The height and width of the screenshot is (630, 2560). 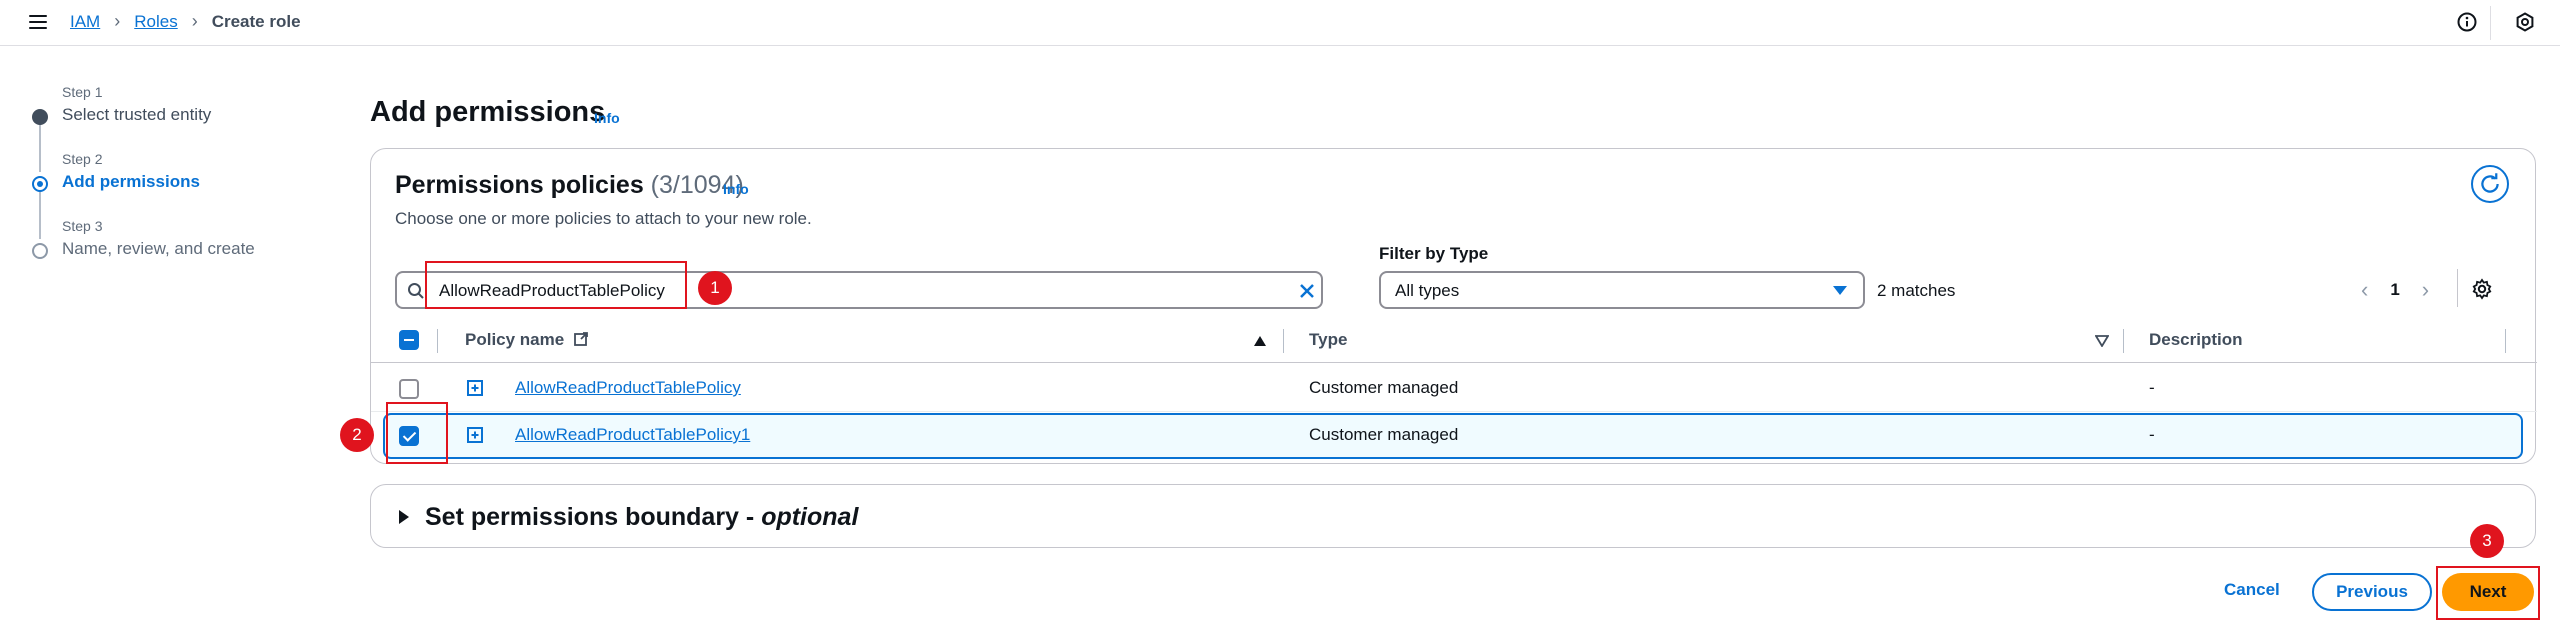 What do you see at coordinates (2196, 340) in the screenshot?
I see `column-header-description: Description` at bounding box center [2196, 340].